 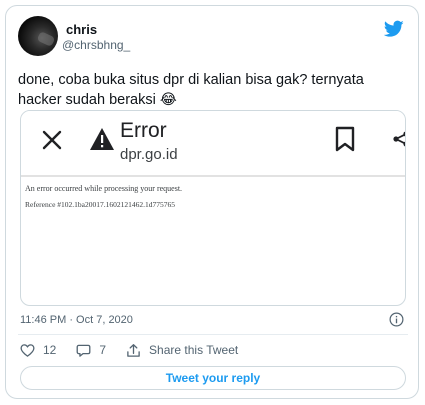 What do you see at coordinates (133, 350) in the screenshot?
I see `share-tweet-icon` at bounding box center [133, 350].